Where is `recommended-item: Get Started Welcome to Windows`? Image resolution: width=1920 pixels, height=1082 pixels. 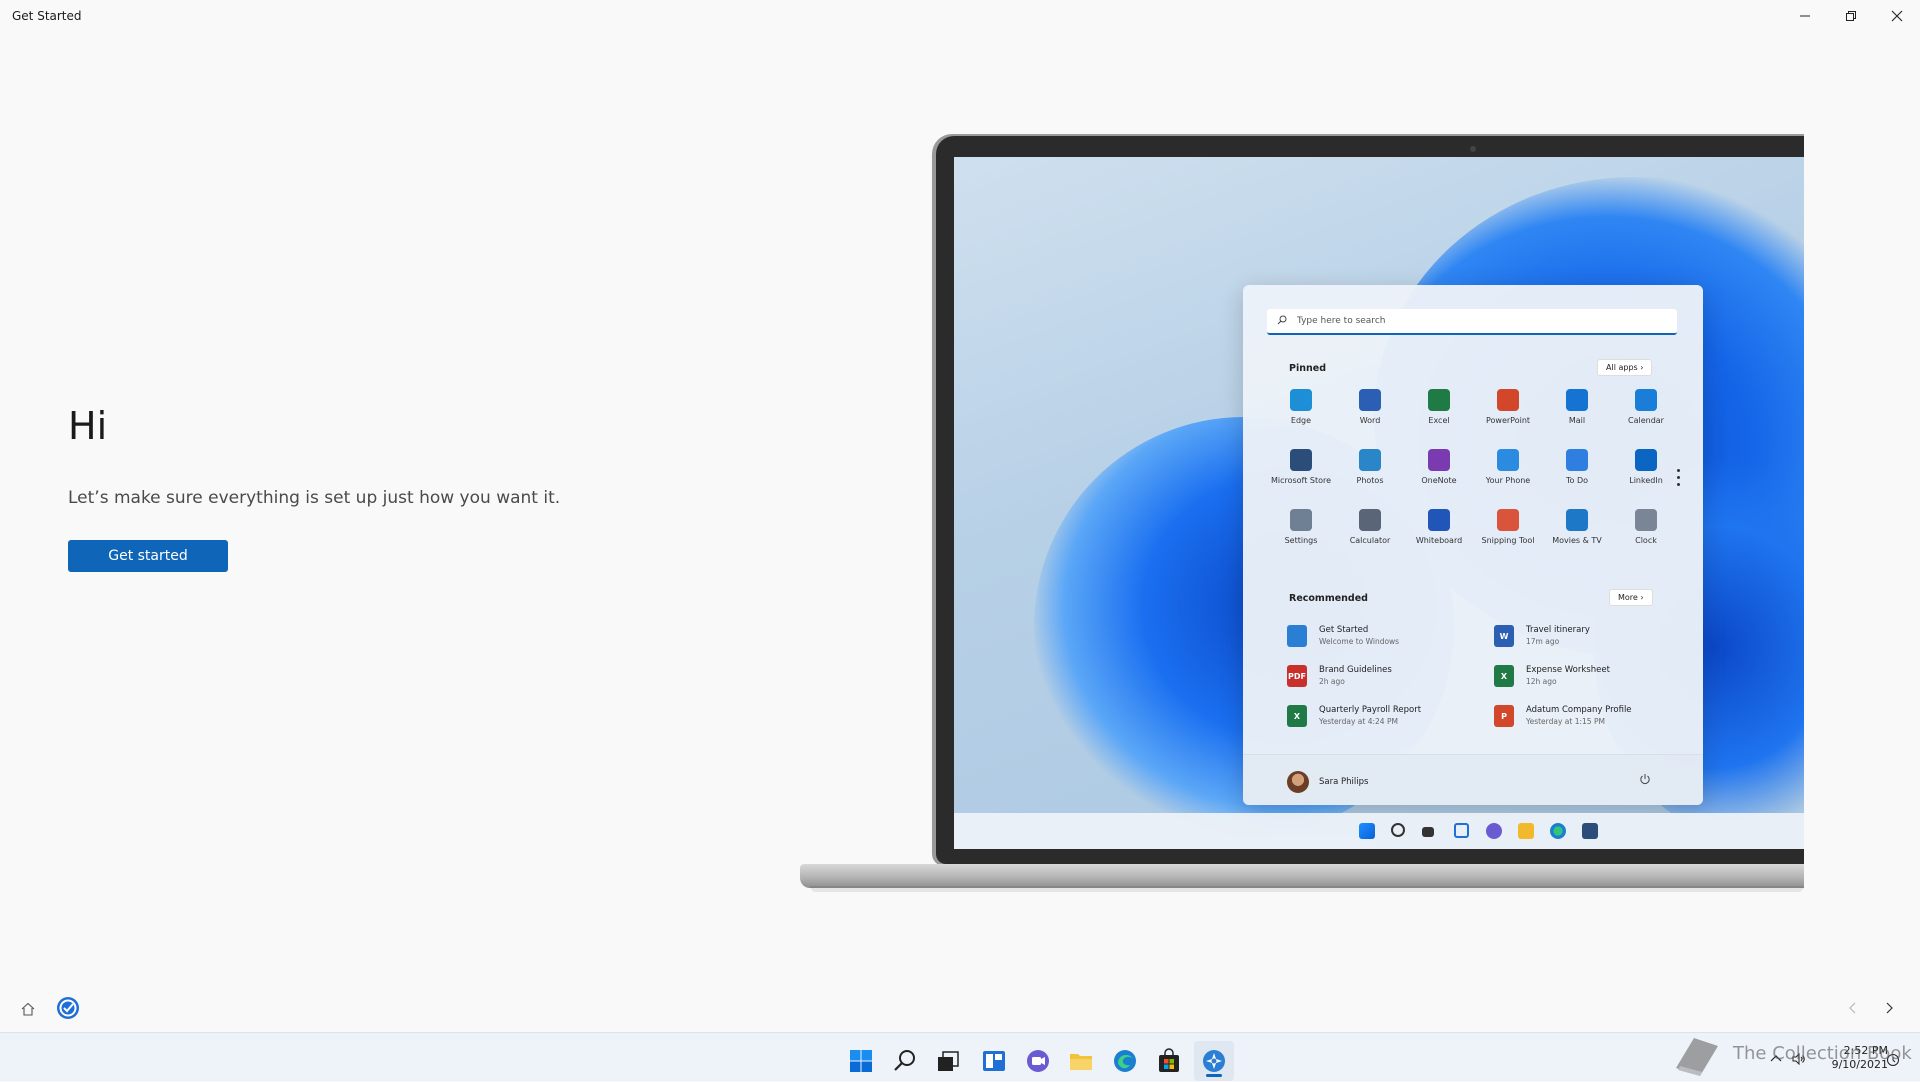 recommended-item: Get Started Welcome to Windows is located at coordinates (1382, 639).